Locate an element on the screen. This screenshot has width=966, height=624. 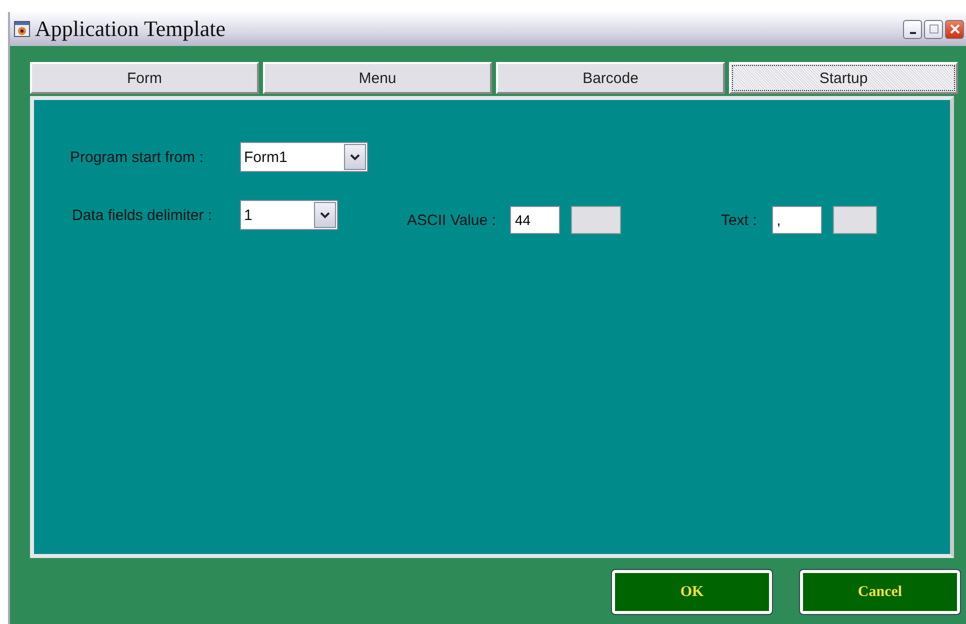
window-title: Application Template is located at coordinates (130, 29).